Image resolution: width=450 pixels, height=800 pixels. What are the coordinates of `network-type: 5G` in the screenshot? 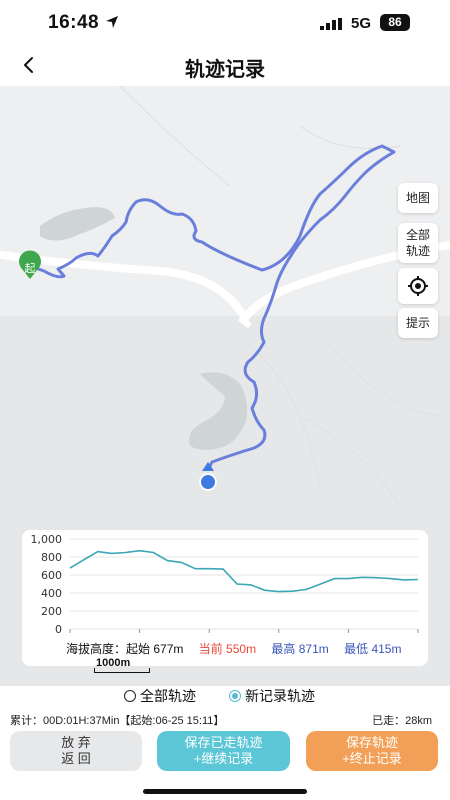 It's located at (361, 23).